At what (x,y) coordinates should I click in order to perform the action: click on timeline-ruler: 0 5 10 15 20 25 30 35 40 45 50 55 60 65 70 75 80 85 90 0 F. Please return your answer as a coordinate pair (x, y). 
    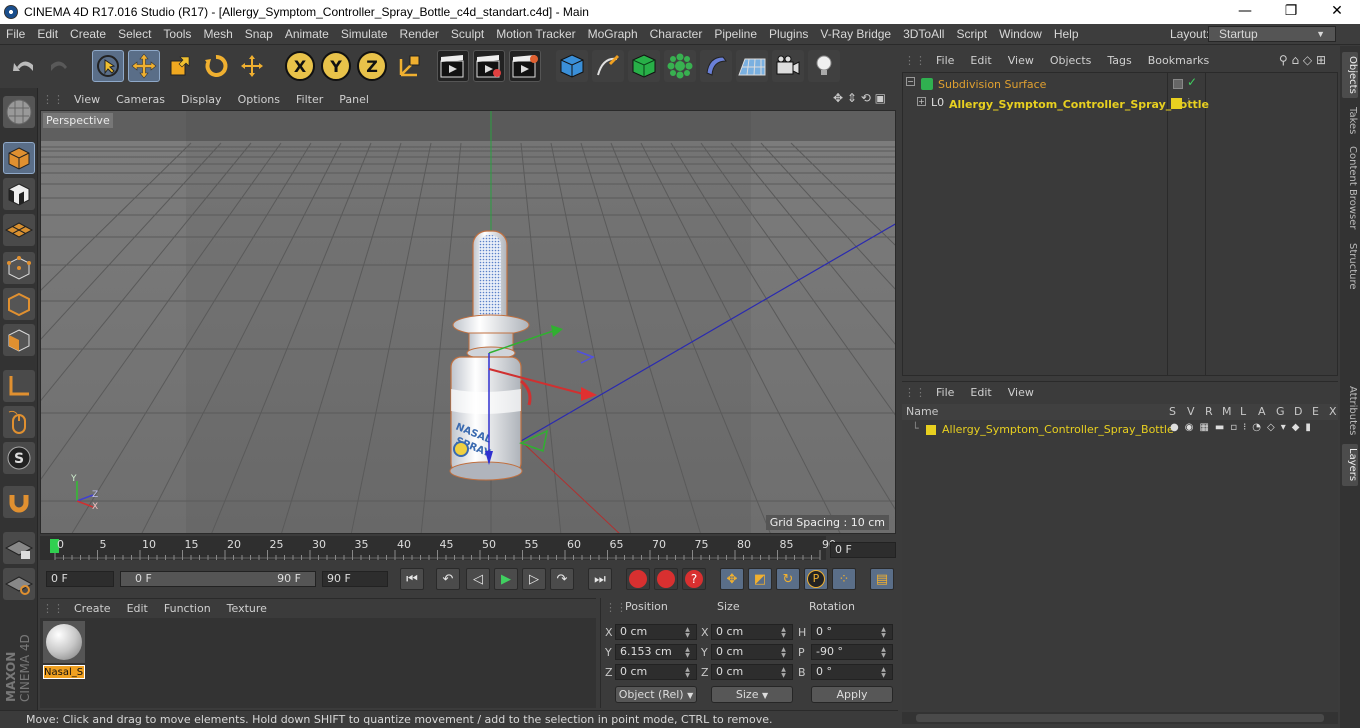
    Looking at the image, I should click on (469, 549).